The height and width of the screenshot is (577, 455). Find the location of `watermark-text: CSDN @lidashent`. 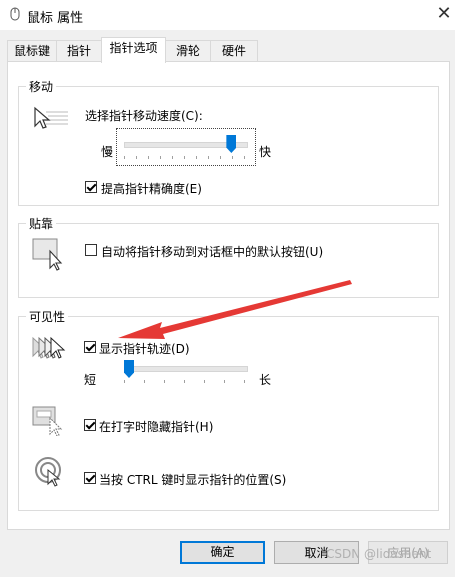

watermark-text: CSDN @lidashent is located at coordinates (379, 554).